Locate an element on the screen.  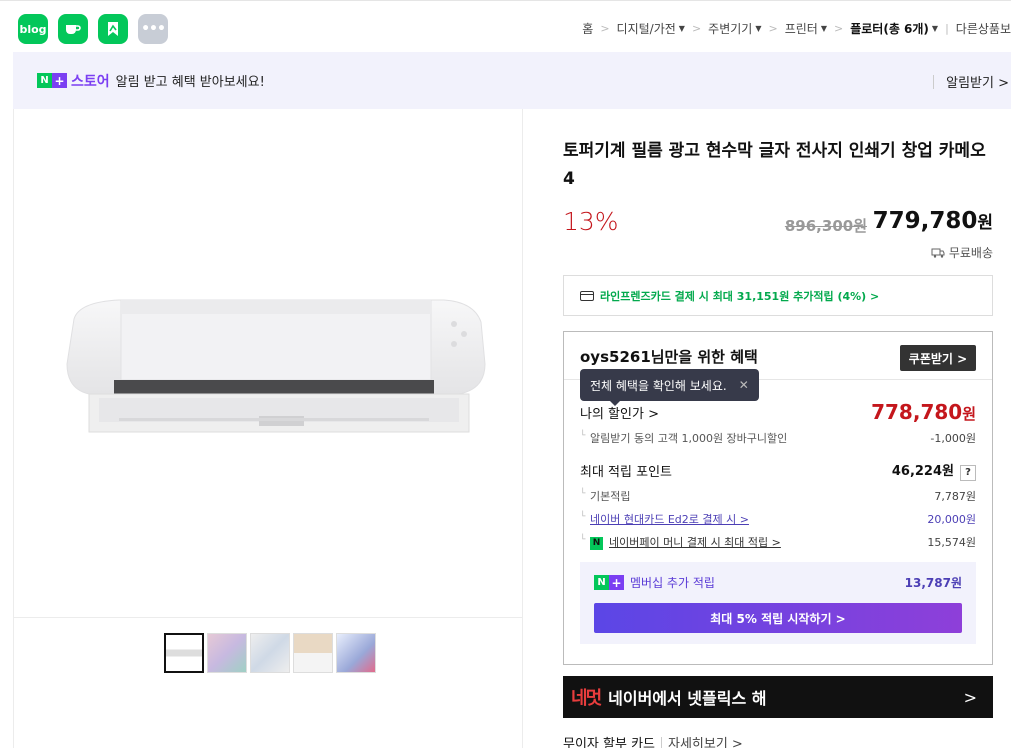
max-points-value: 46,224원? is located at coordinates (934, 470).